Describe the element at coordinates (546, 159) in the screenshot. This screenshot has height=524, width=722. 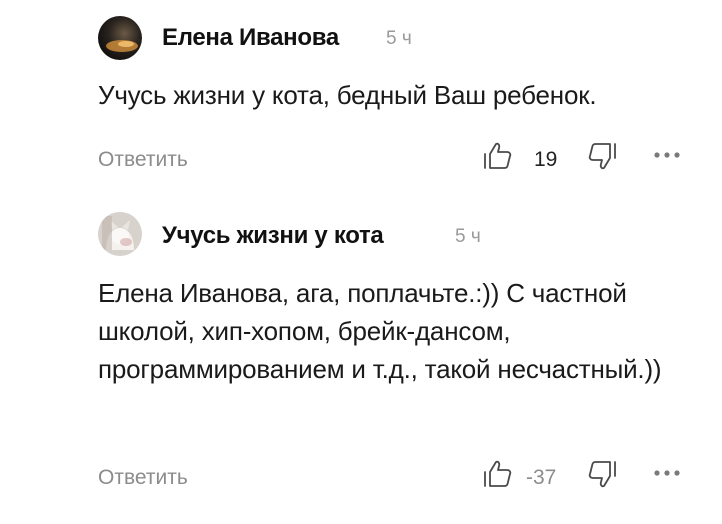
I see `like-count: 19` at that location.